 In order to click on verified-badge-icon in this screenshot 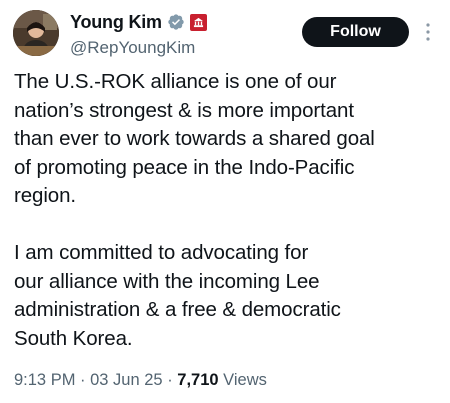, I will do `click(176, 22)`.